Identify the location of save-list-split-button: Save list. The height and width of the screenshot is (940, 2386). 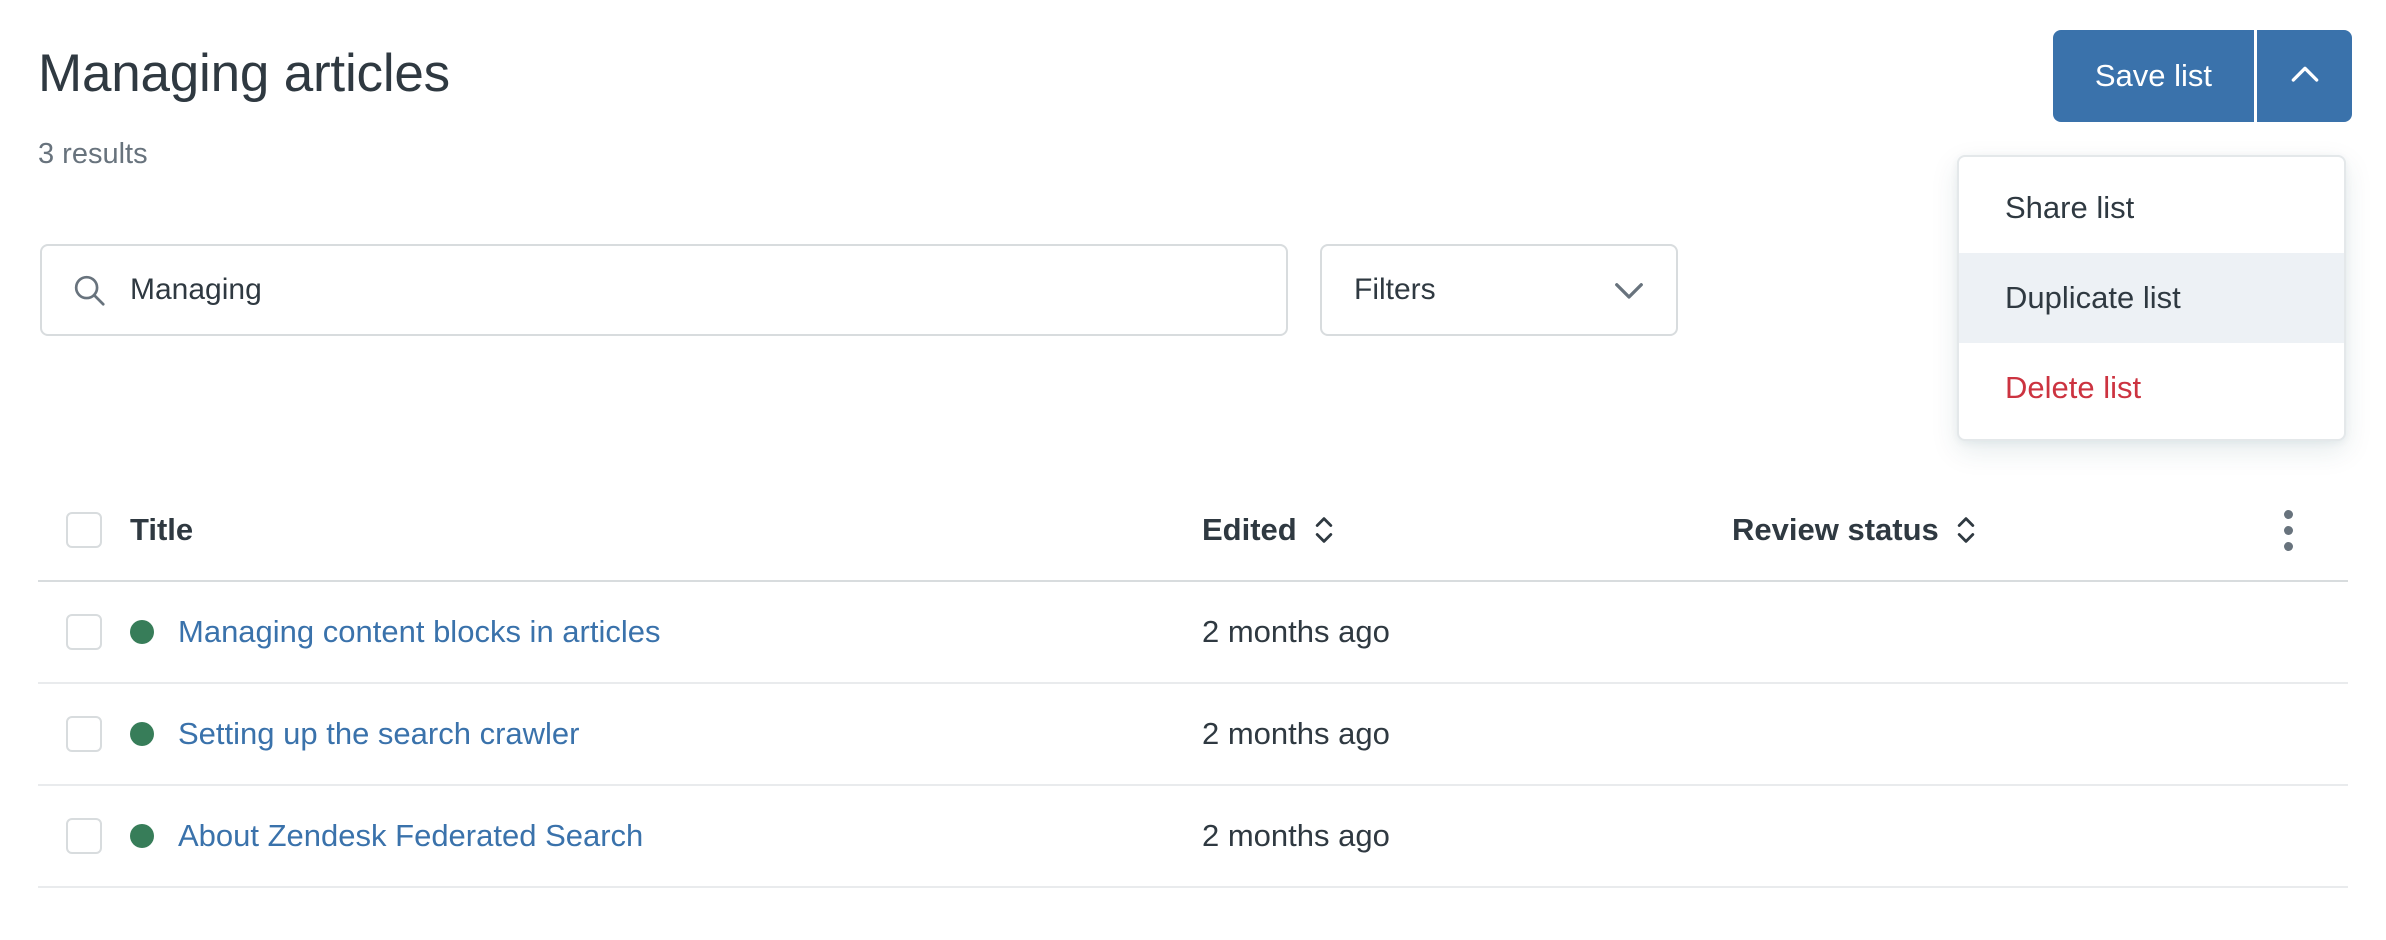
(2202, 76).